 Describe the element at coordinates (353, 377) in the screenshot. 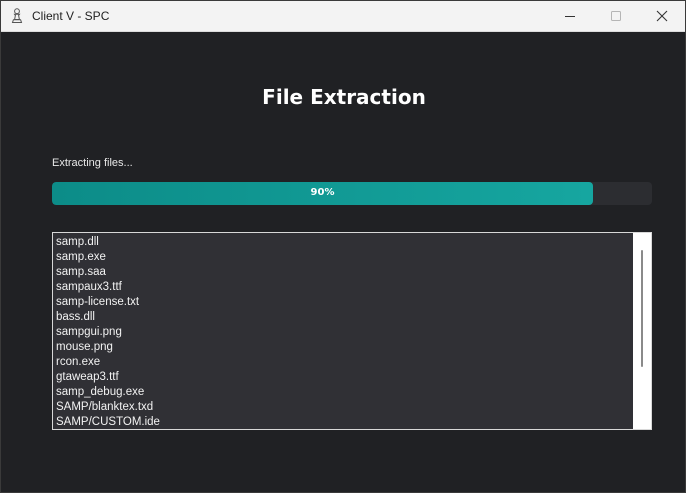

I see `list-item: gtaweap3.ttf` at that location.